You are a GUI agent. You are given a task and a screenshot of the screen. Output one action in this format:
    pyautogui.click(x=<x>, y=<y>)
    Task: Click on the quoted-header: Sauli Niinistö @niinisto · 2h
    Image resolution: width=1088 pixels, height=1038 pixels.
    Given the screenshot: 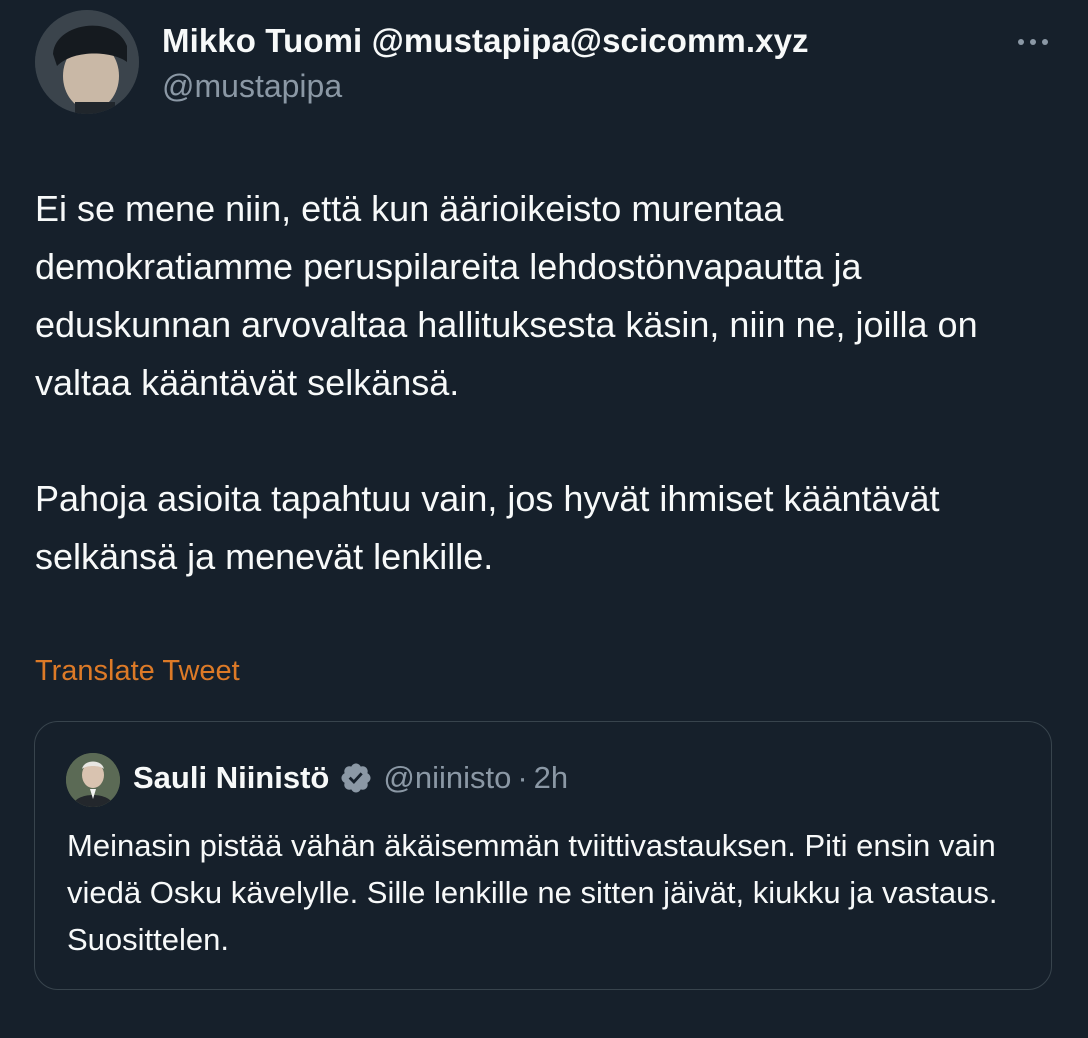 What is the action you would take?
    pyautogui.click(x=350, y=778)
    